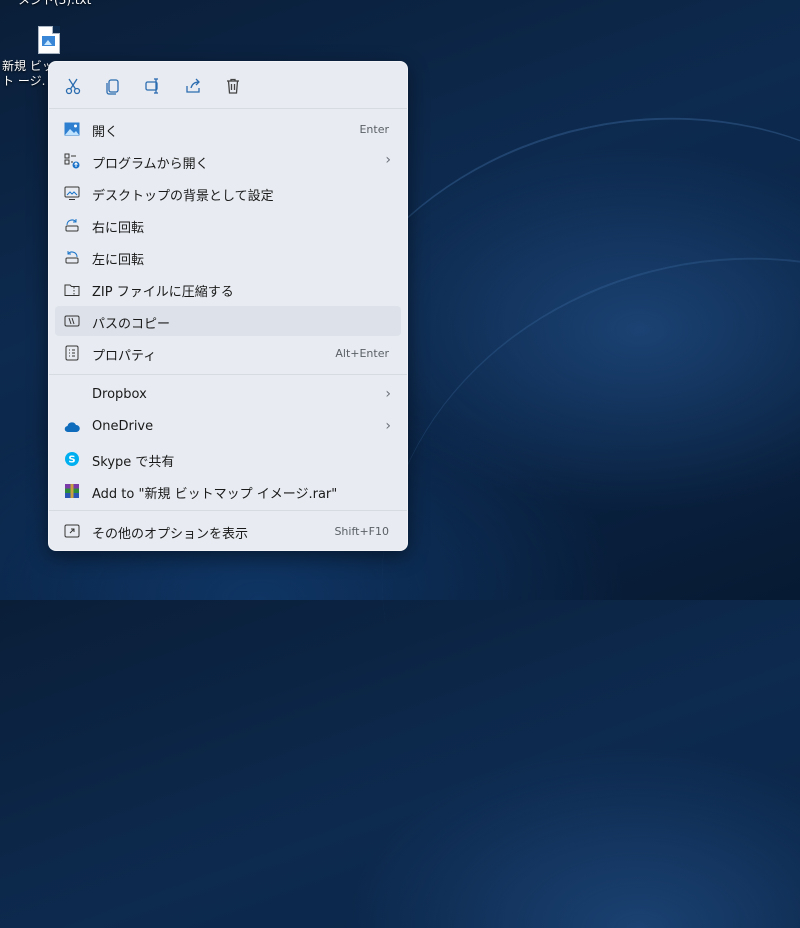 This screenshot has height=928, width=800. What do you see at coordinates (361, 531) in the screenshot?
I see `shortcut-label: Shift+F10` at bounding box center [361, 531].